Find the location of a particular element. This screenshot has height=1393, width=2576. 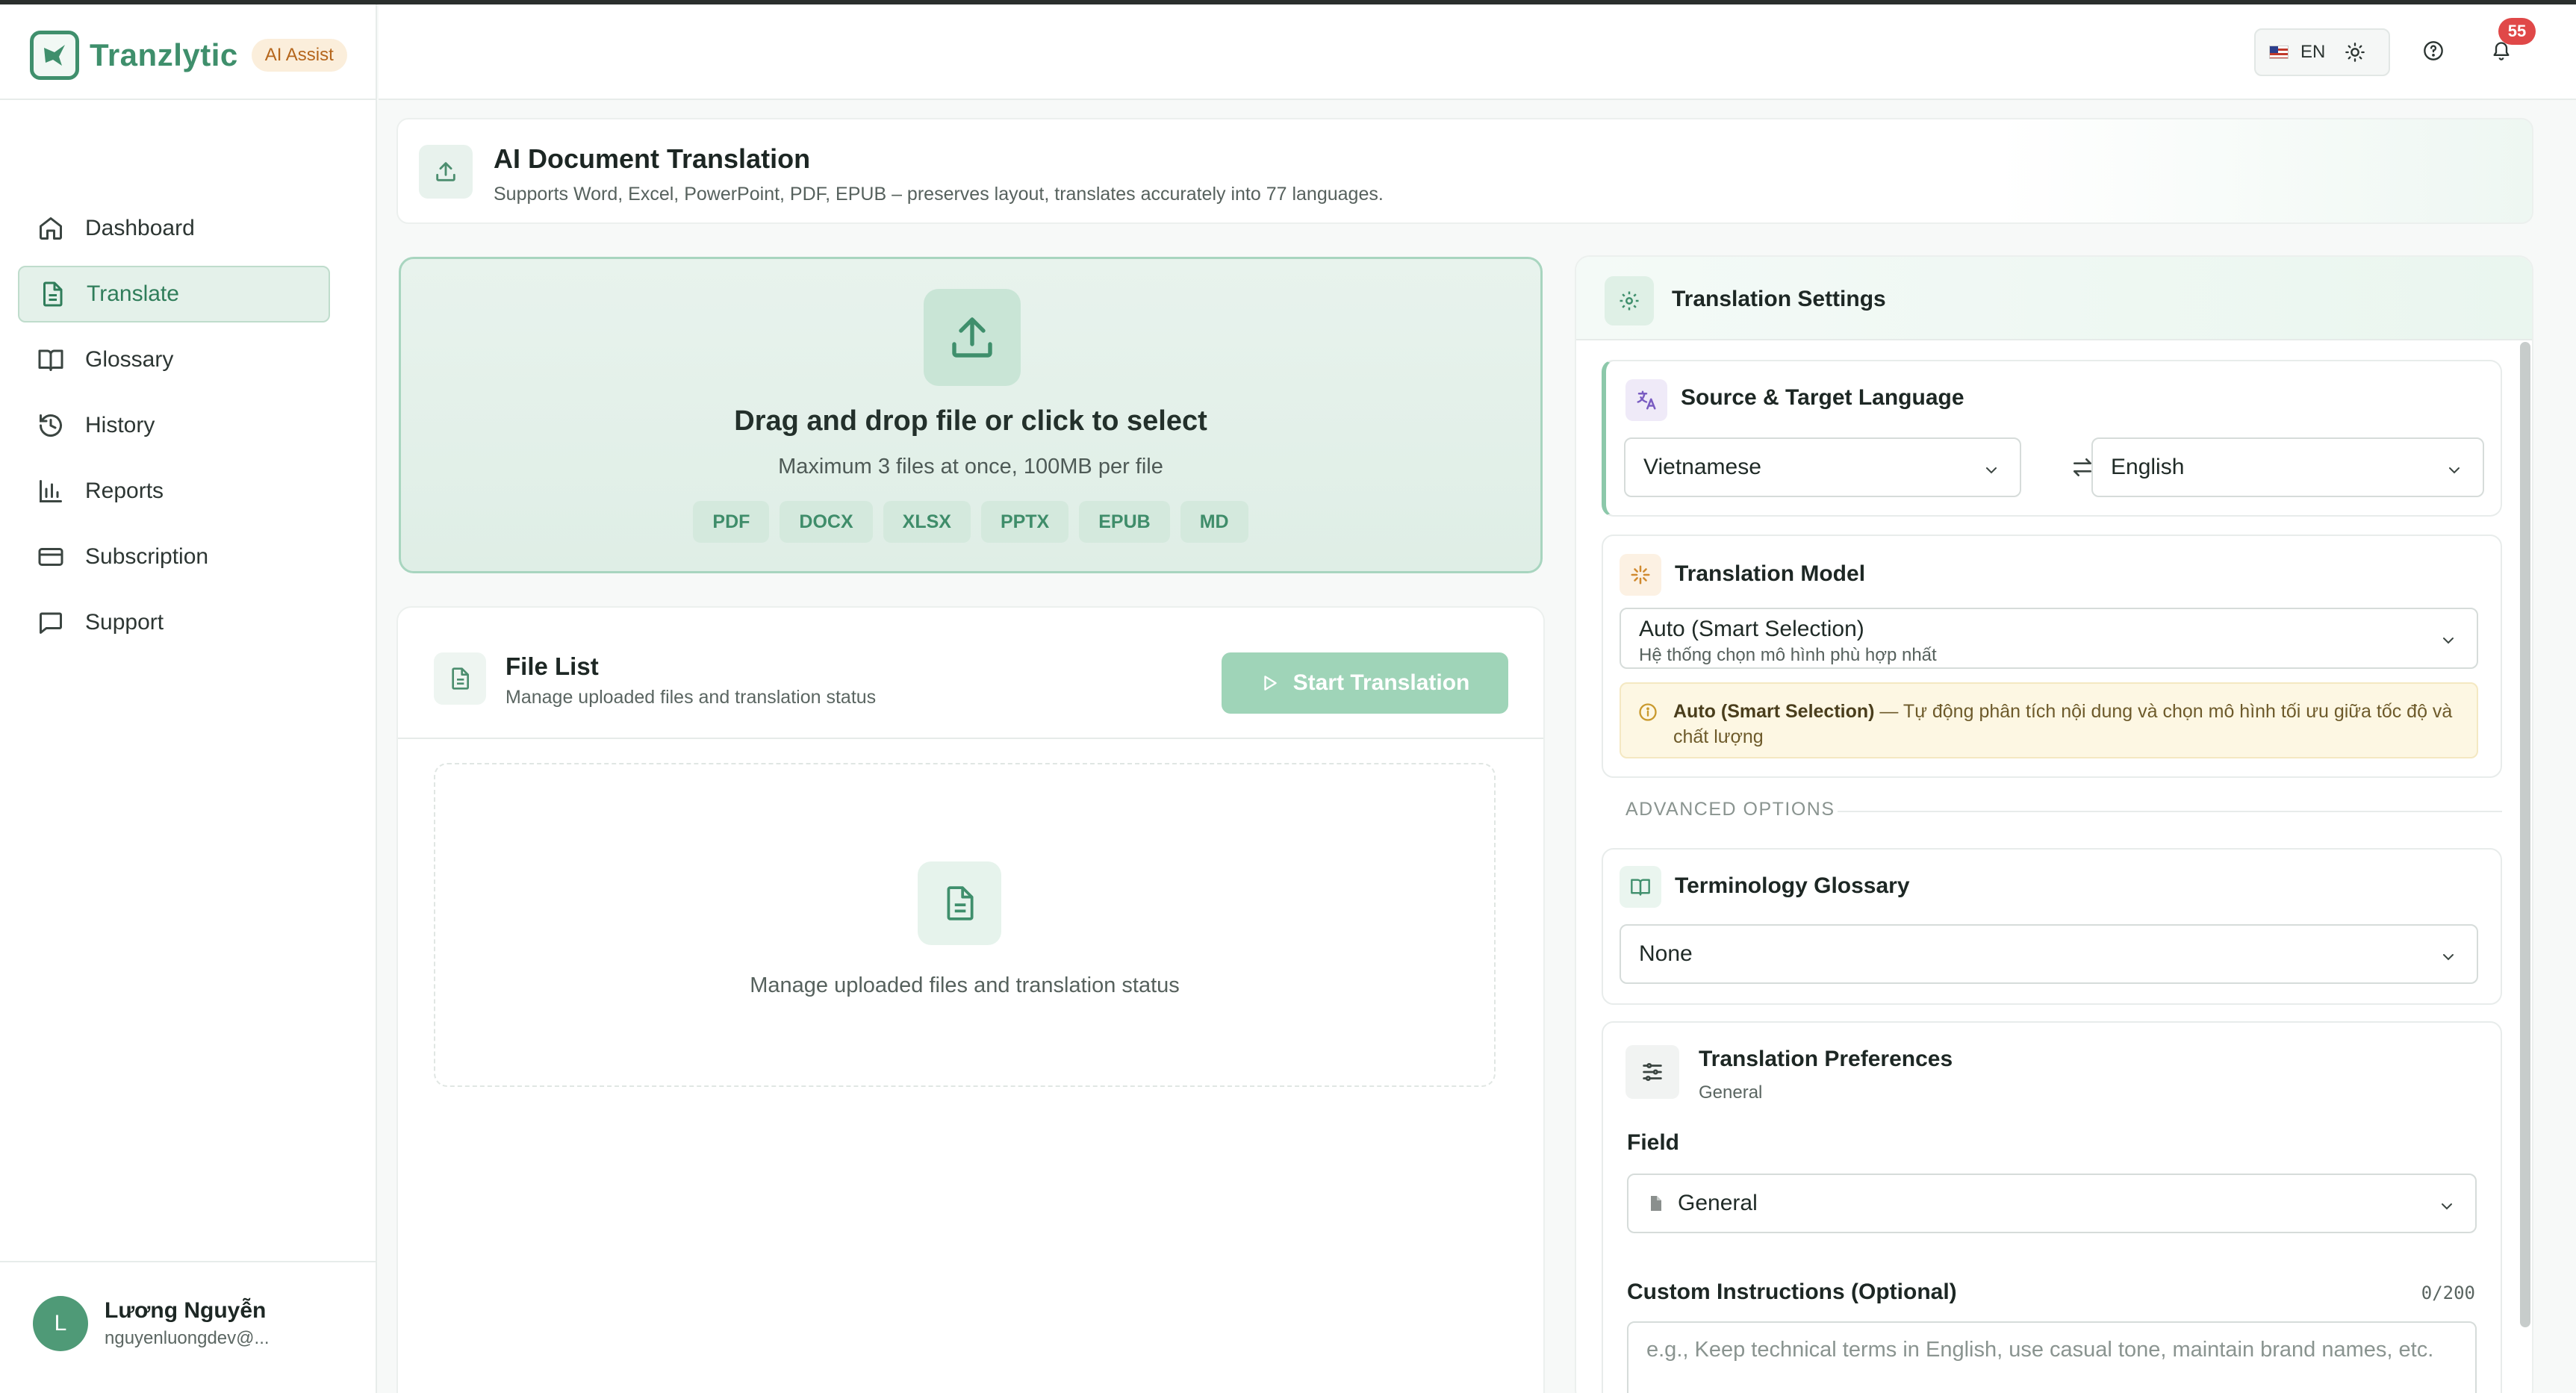

nav-item-translate: Translate is located at coordinates (174, 294).